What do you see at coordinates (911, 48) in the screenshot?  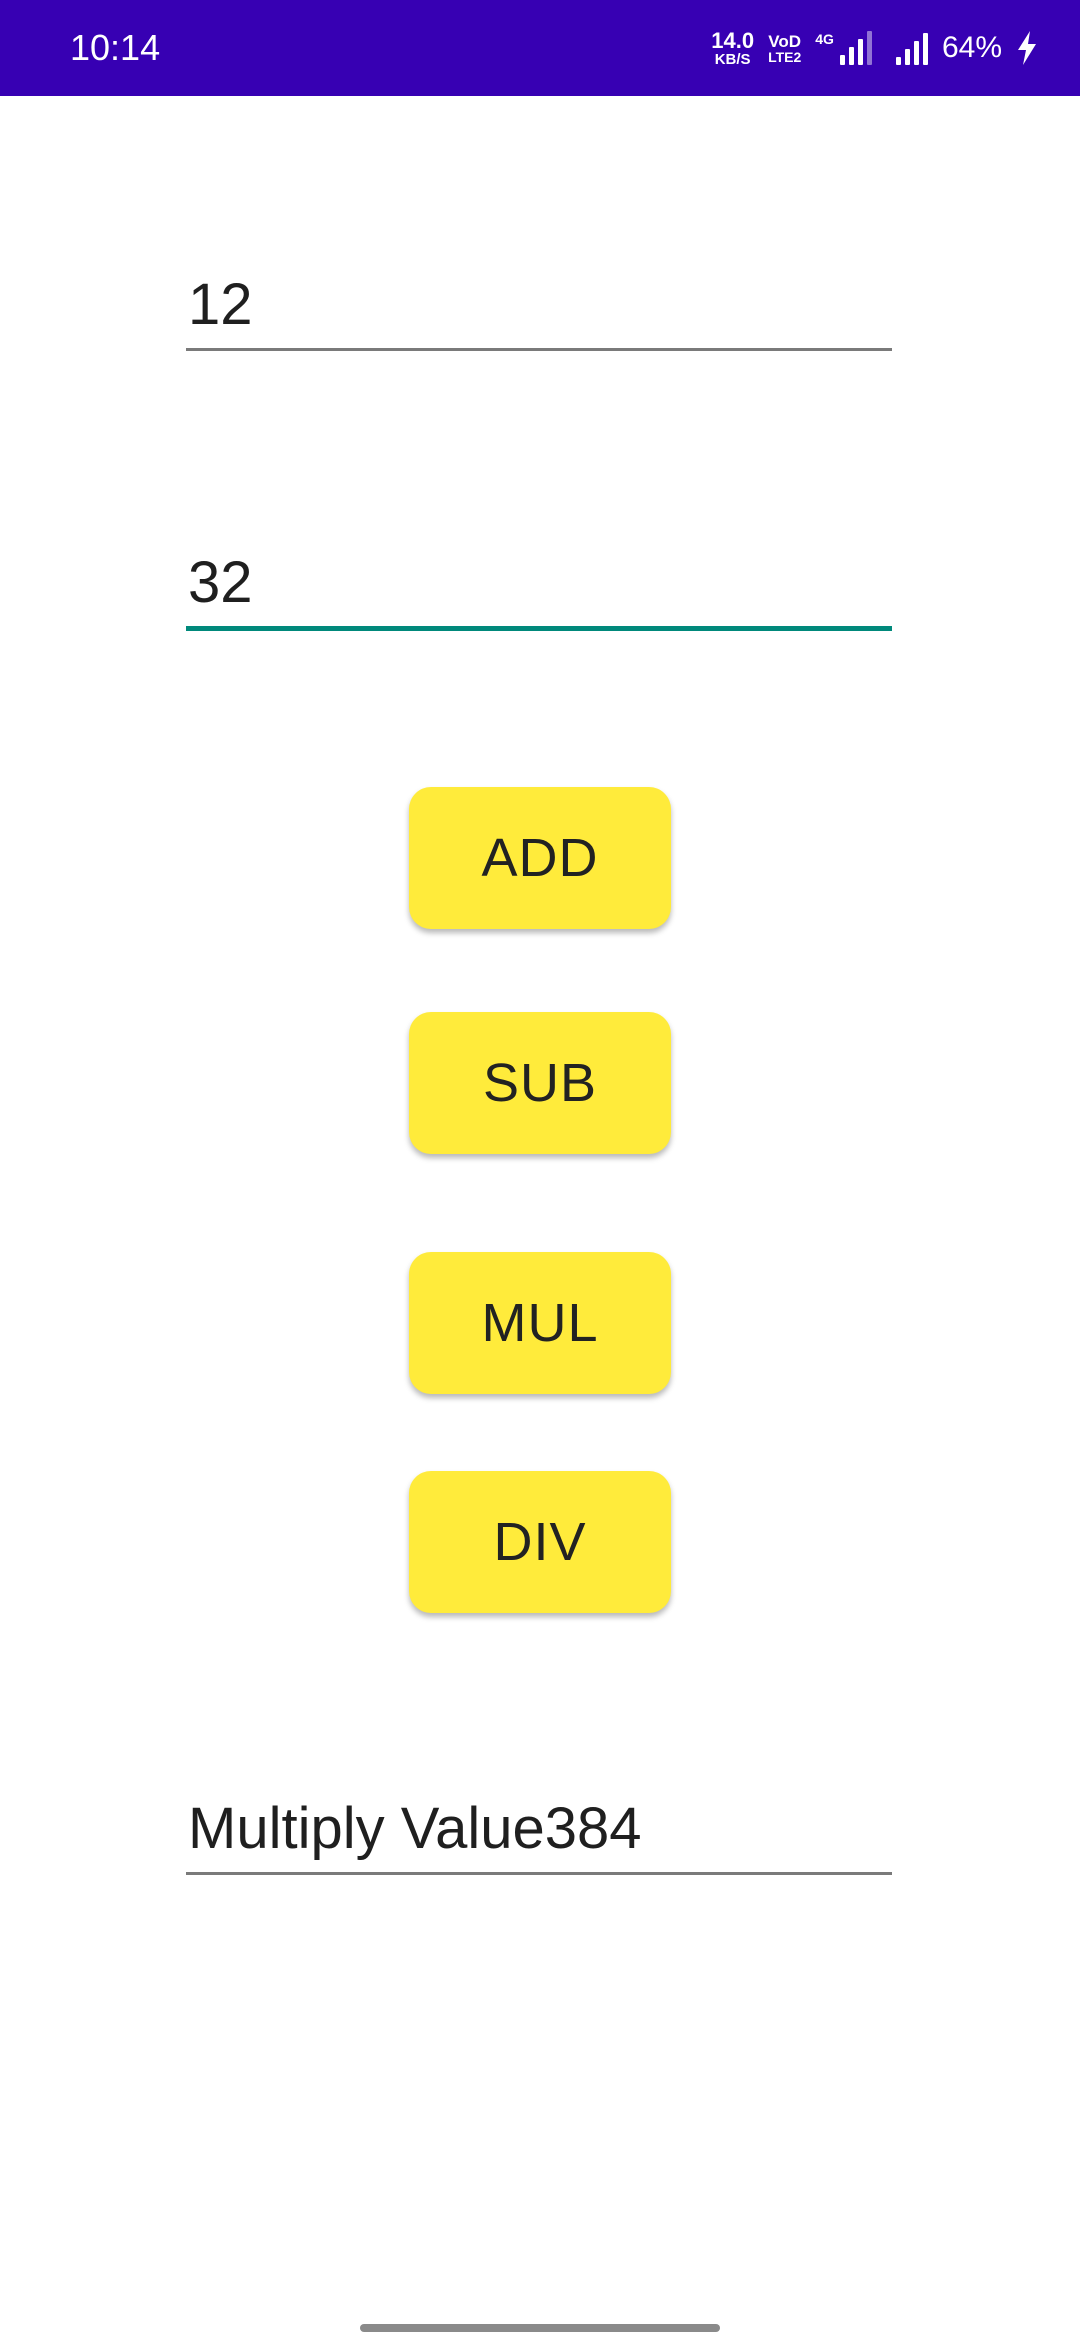 I see `signal-icon` at bounding box center [911, 48].